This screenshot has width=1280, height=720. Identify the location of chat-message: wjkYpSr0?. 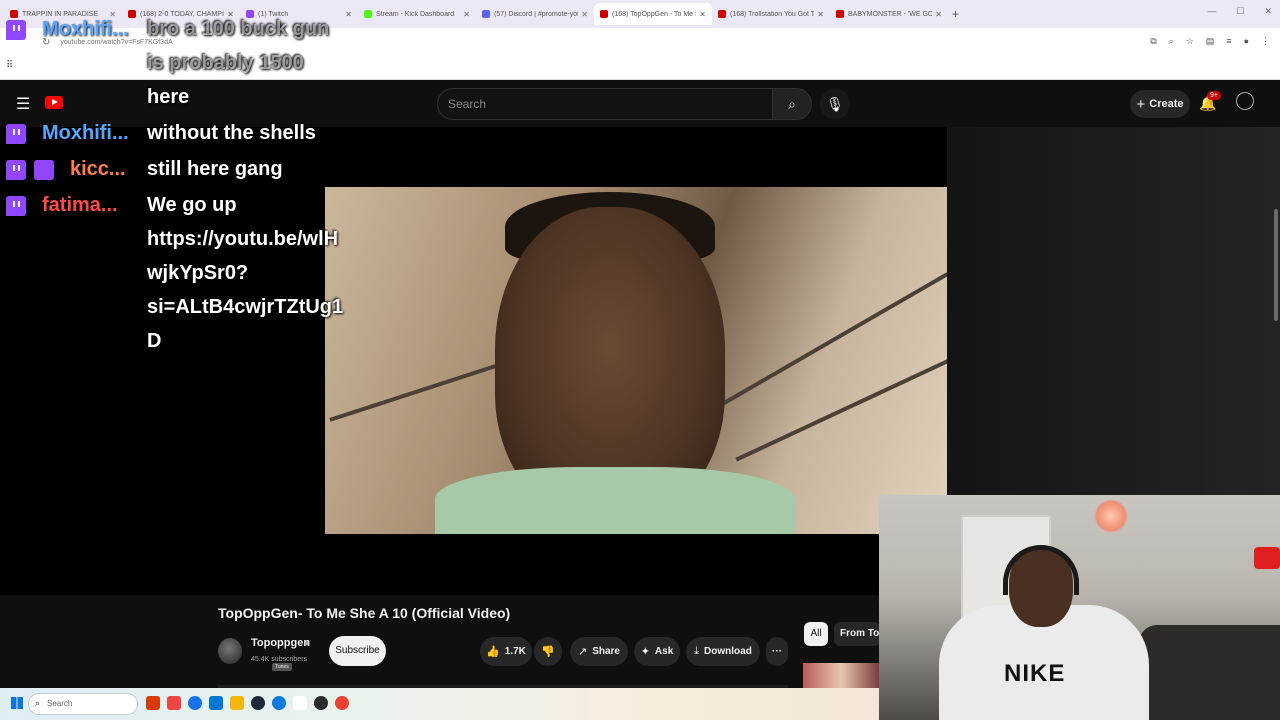
(198, 273).